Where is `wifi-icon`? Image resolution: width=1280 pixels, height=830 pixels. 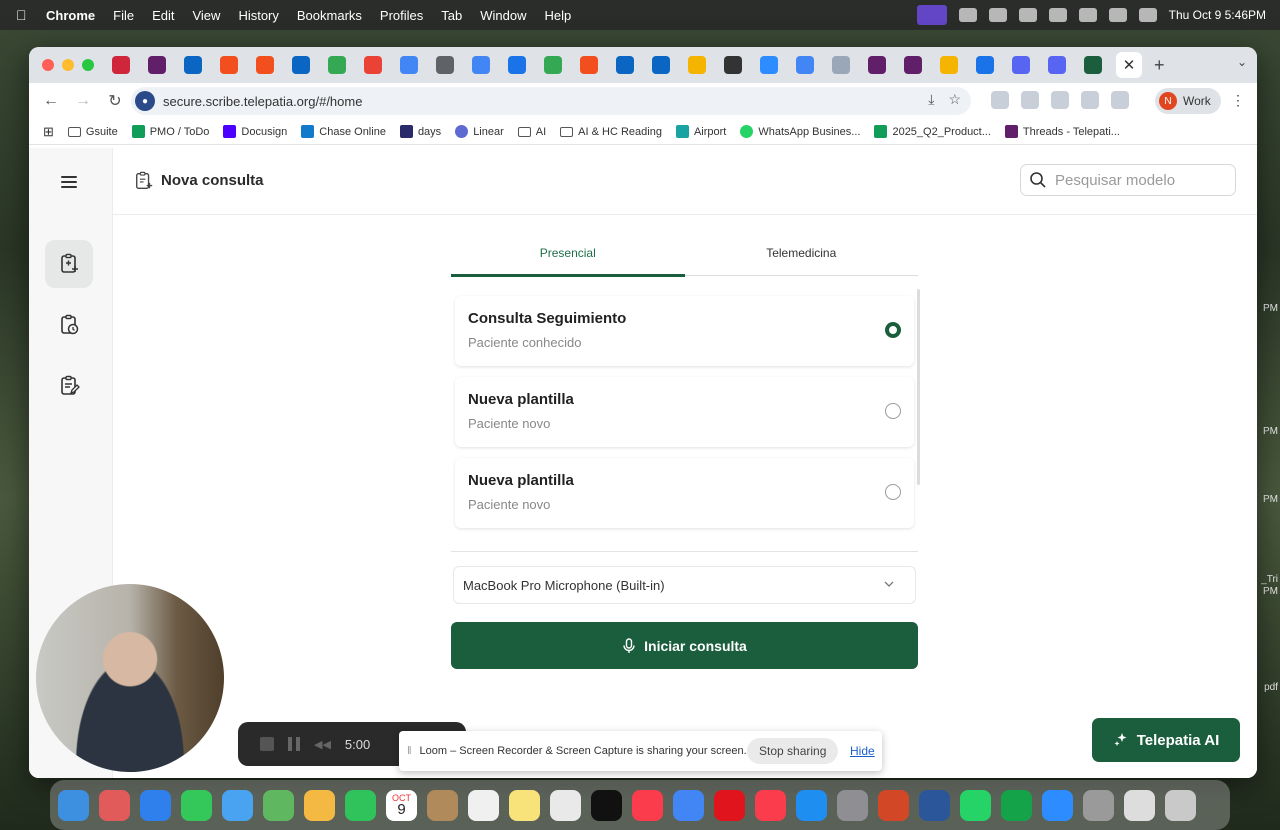
wifi-icon is located at coordinates (1087, 15).